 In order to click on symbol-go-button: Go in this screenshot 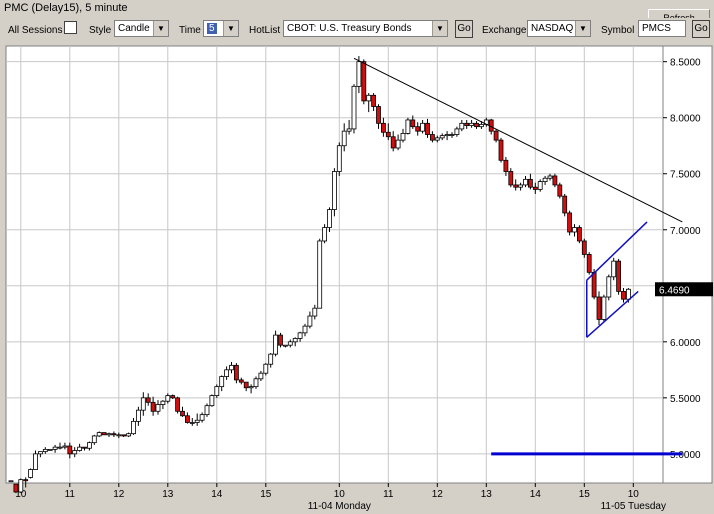, I will do `click(701, 29)`.